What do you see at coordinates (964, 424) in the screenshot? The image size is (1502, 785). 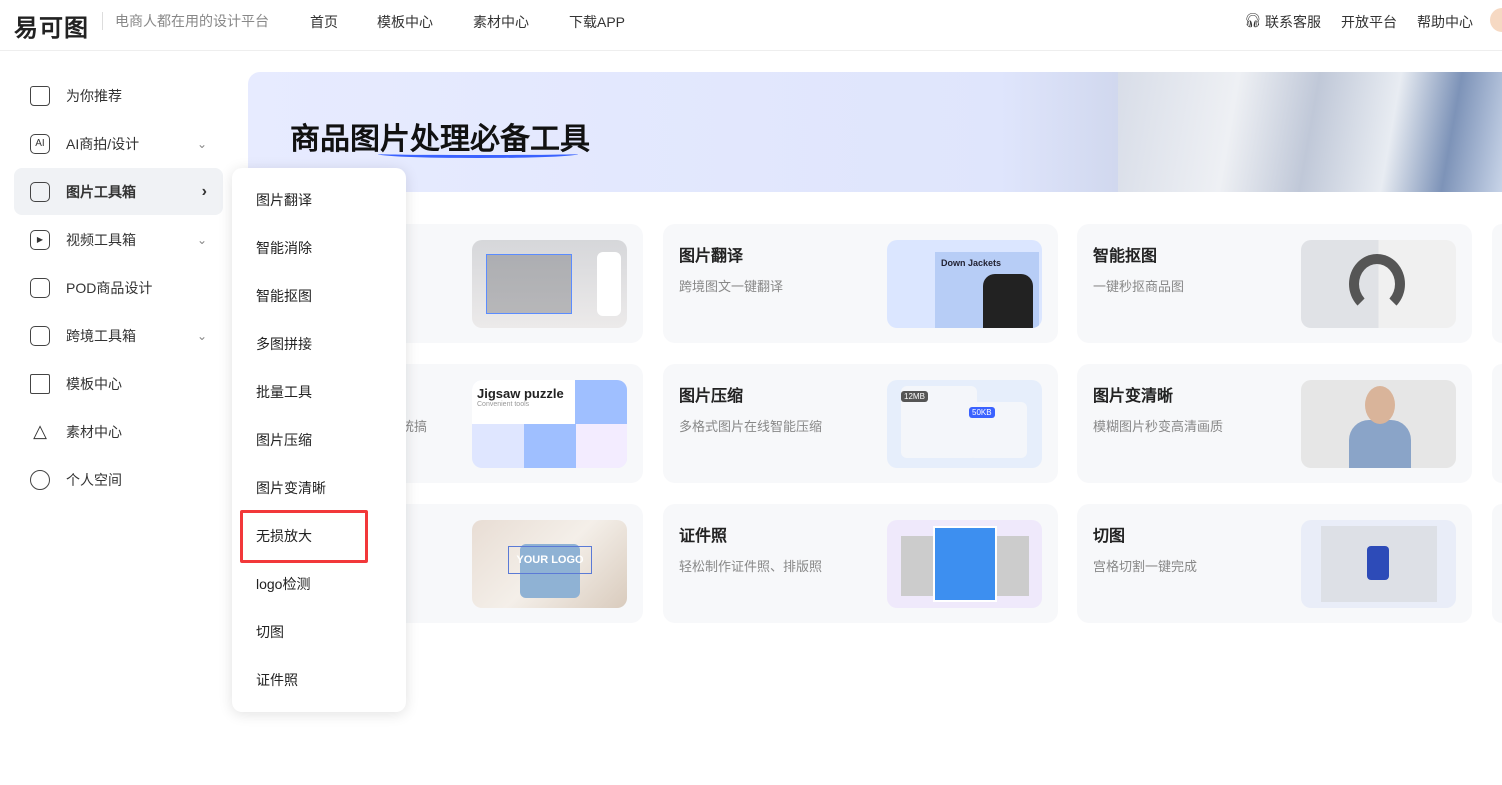 I see `card-thumbnail: 12MB 50KB` at bounding box center [964, 424].